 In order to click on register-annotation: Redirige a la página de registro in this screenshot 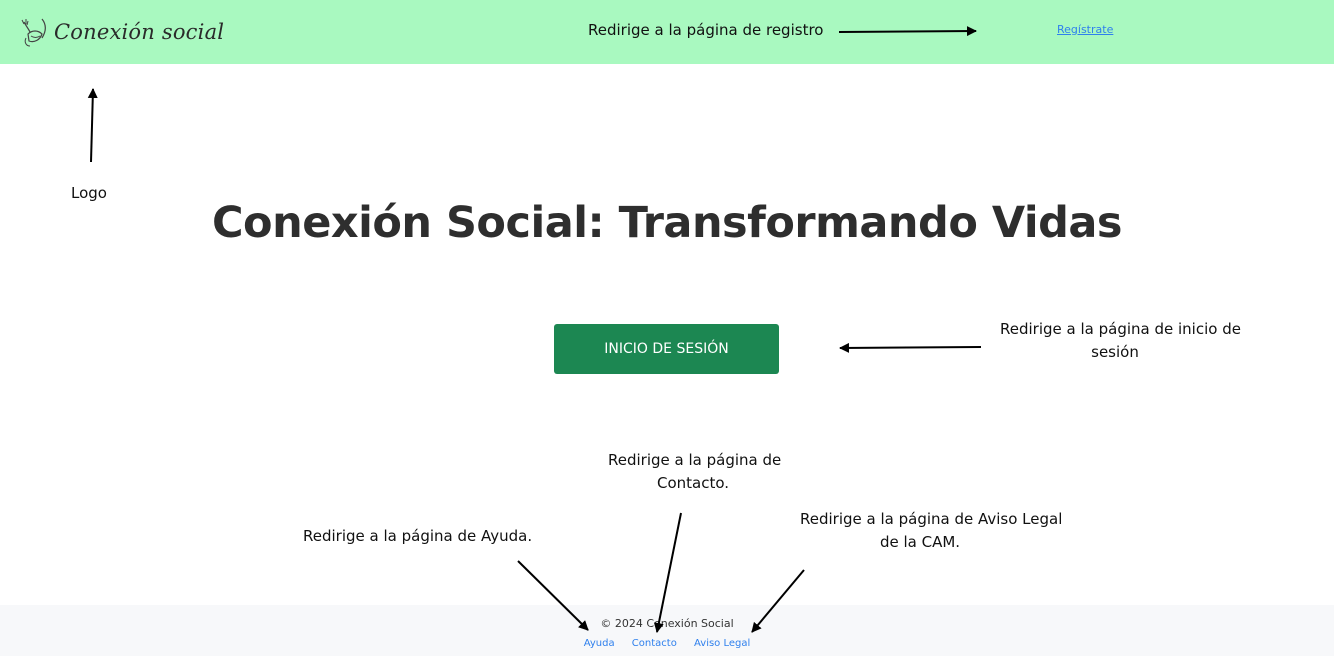, I will do `click(706, 30)`.